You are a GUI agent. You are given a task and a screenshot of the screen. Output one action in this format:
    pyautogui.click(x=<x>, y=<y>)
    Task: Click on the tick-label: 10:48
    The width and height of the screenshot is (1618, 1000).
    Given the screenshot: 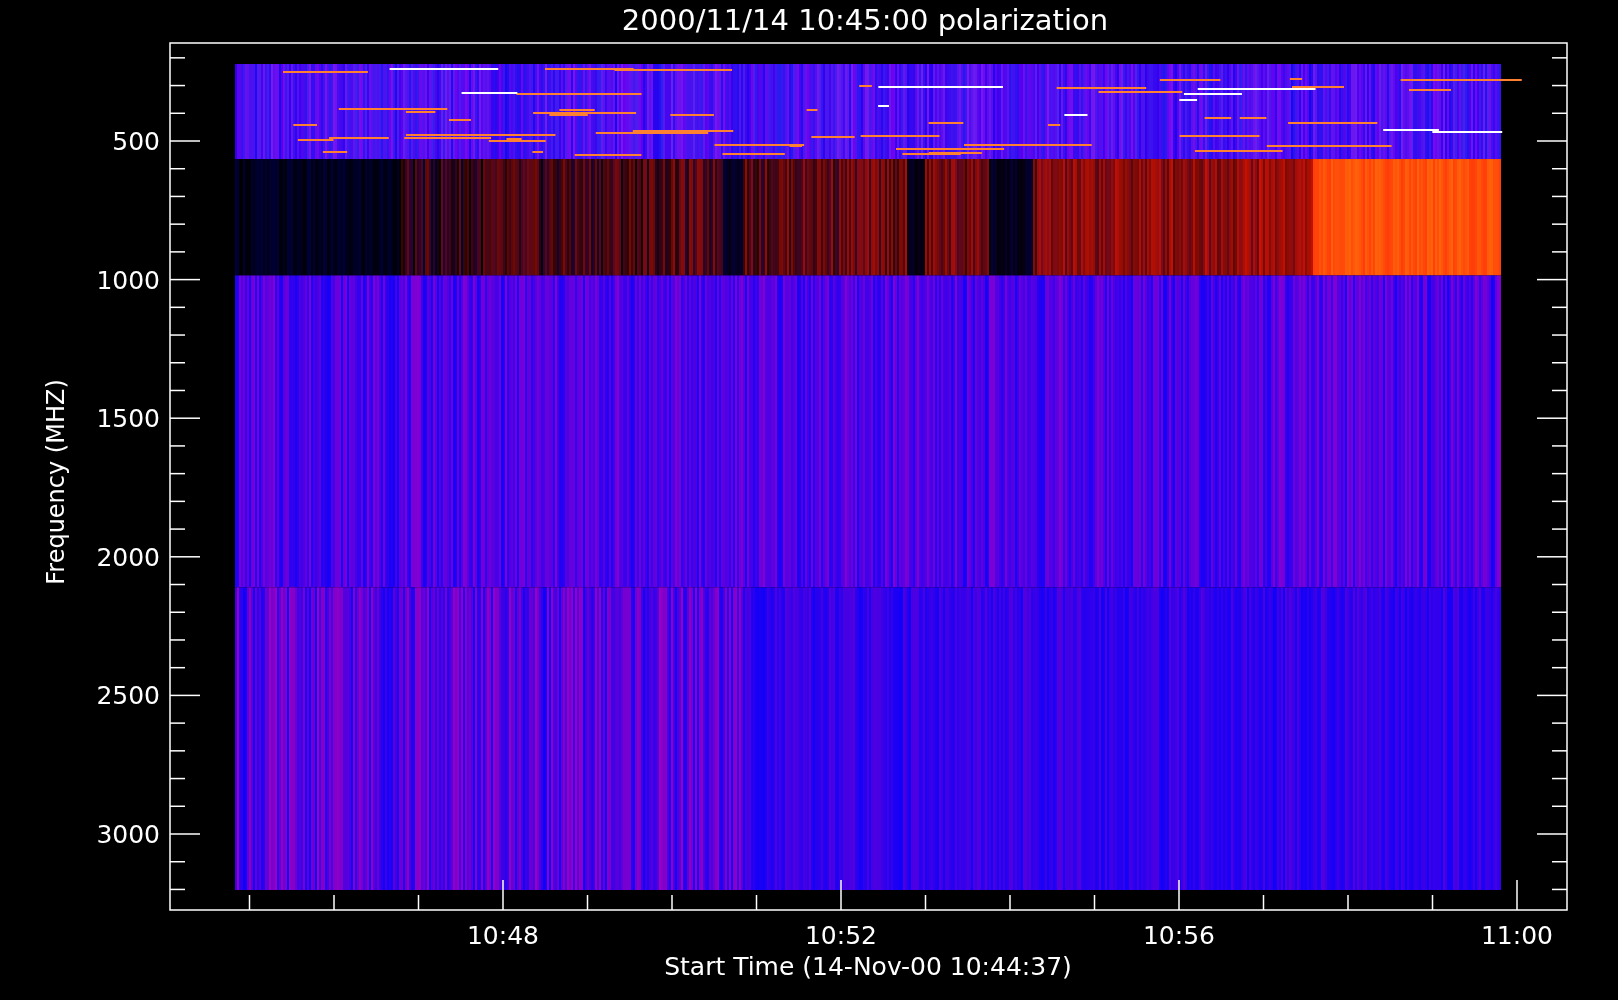 What is the action you would take?
    pyautogui.click(x=503, y=935)
    